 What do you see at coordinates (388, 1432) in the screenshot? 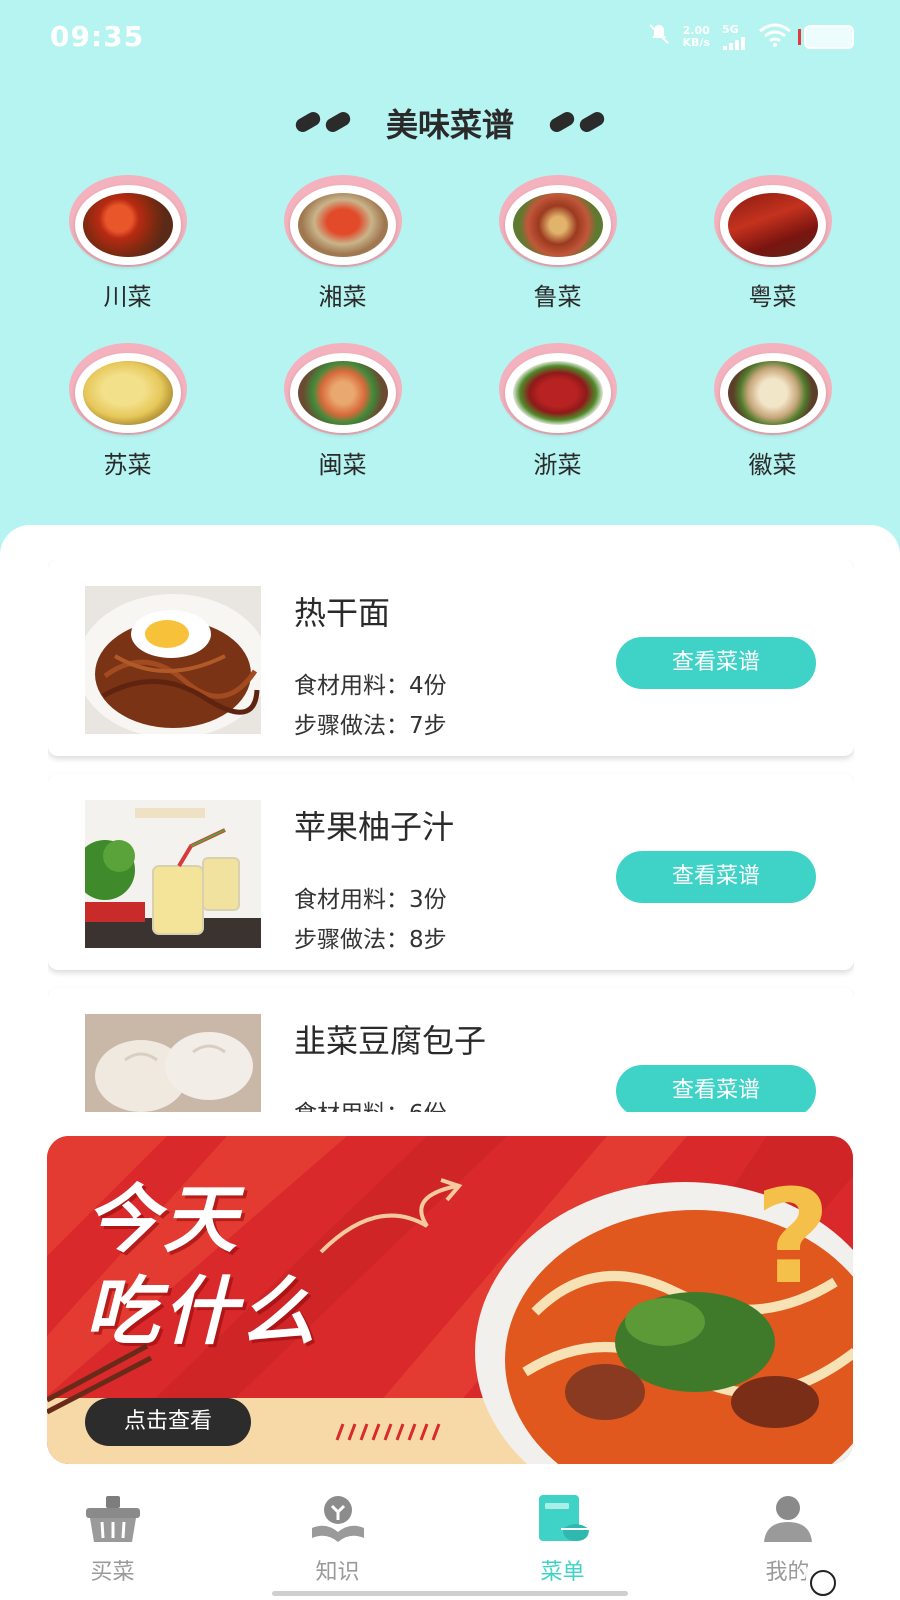
I see `stripe-decoration` at bounding box center [388, 1432].